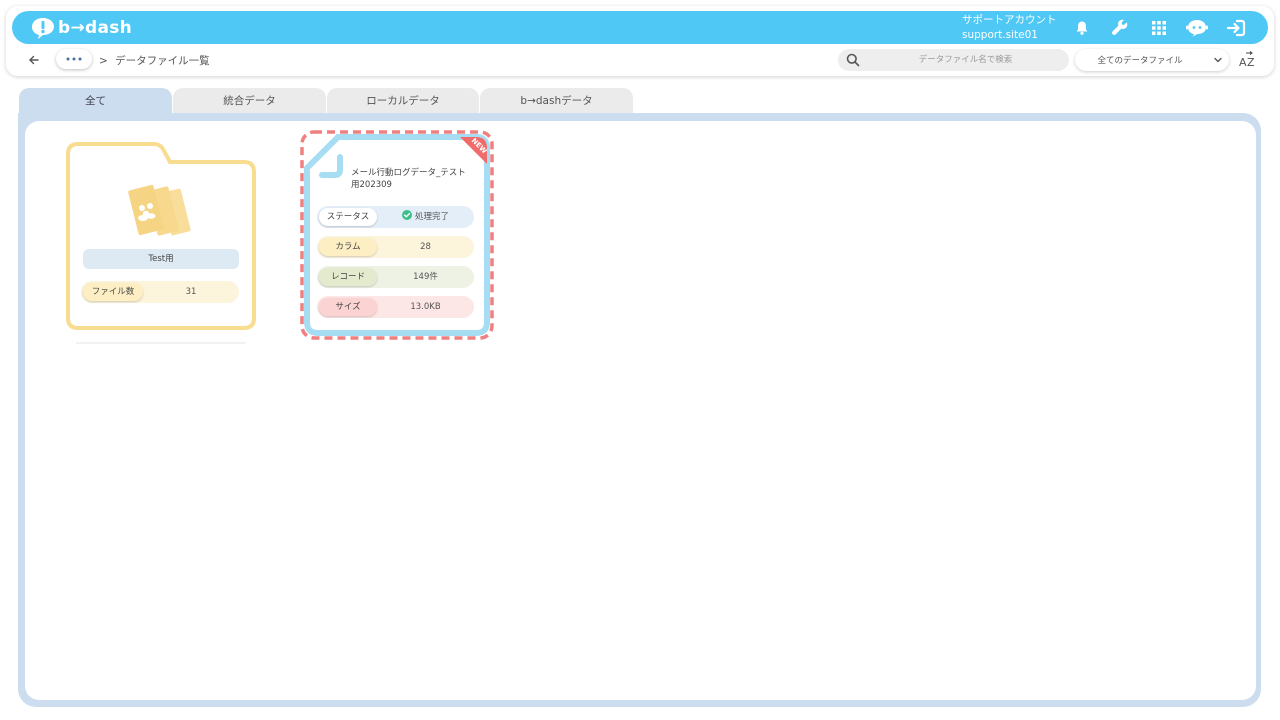  I want to click on file-records-value: 149件, so click(425, 277).